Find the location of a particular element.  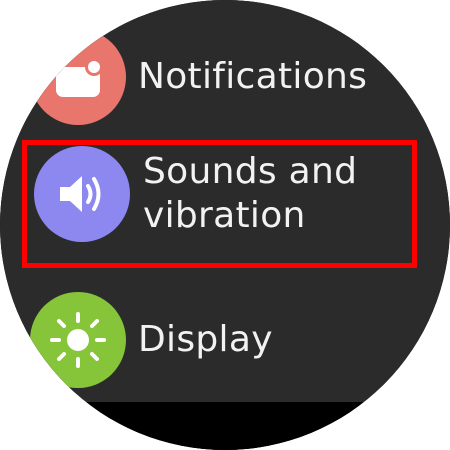

menu-item-label: Notifications is located at coordinates (253, 76).